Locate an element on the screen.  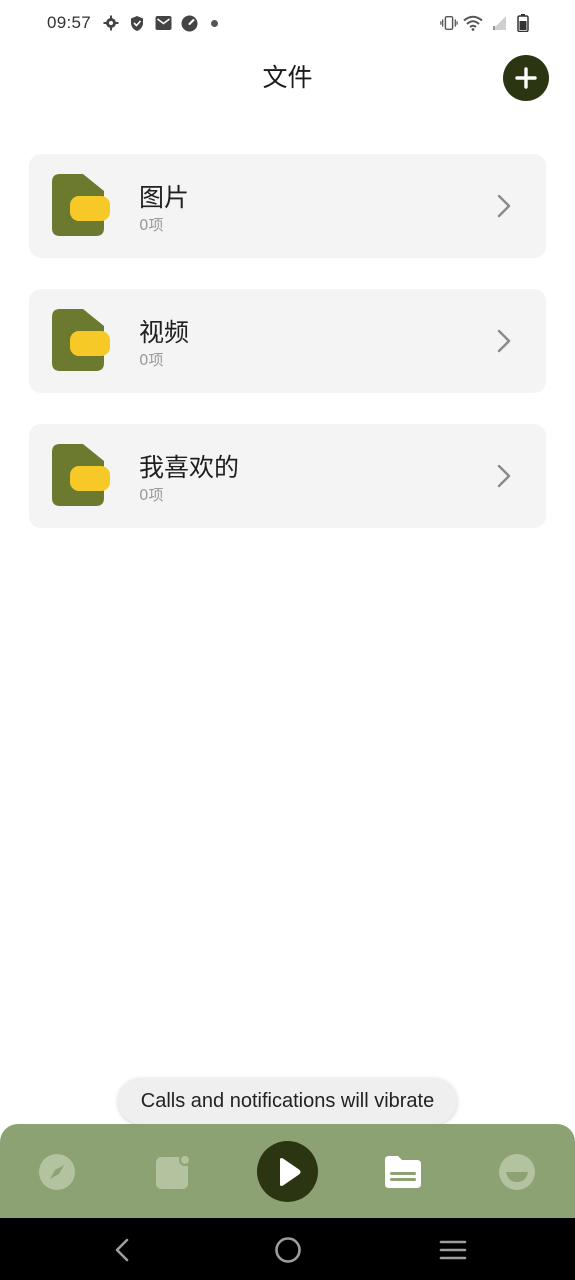
menu-icon is located at coordinates (453, 1250).